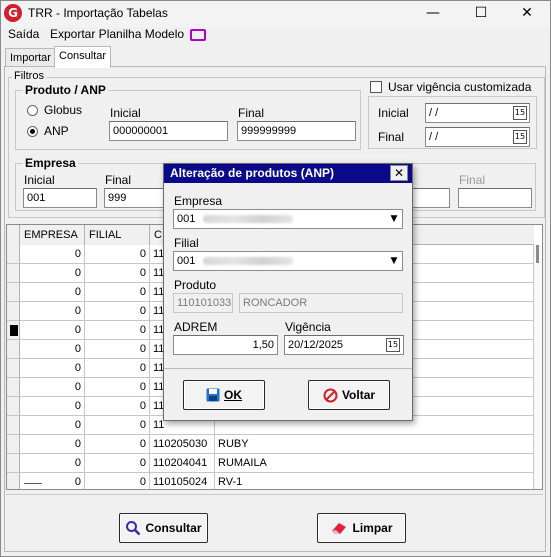 The height and width of the screenshot is (557, 551). What do you see at coordinates (374, 463) in the screenshot?
I see `cell-produto: RUMAILA` at bounding box center [374, 463].